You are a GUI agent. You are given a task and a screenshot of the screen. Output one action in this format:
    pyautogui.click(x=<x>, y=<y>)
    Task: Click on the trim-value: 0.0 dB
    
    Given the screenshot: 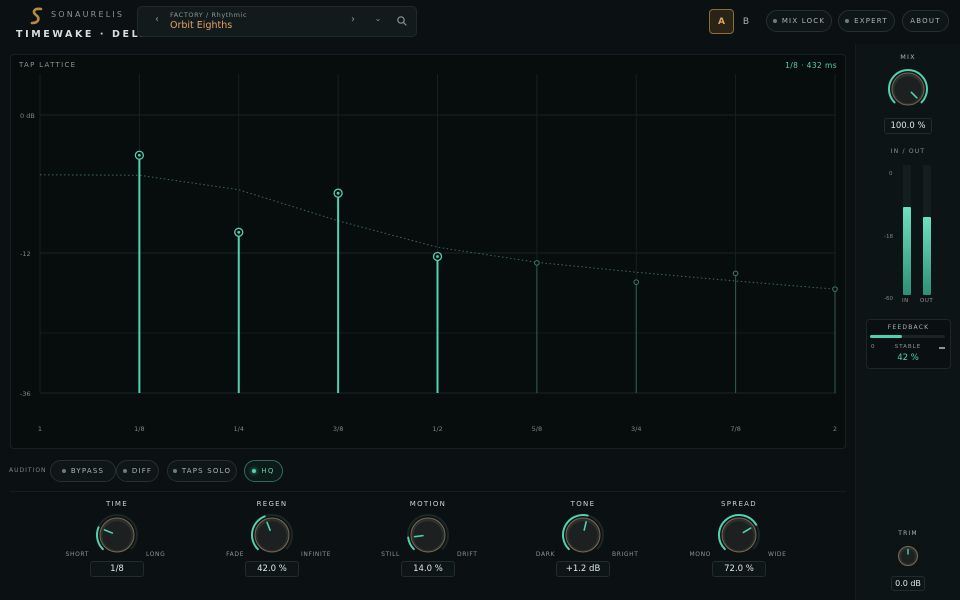 What is the action you would take?
    pyautogui.click(x=908, y=583)
    